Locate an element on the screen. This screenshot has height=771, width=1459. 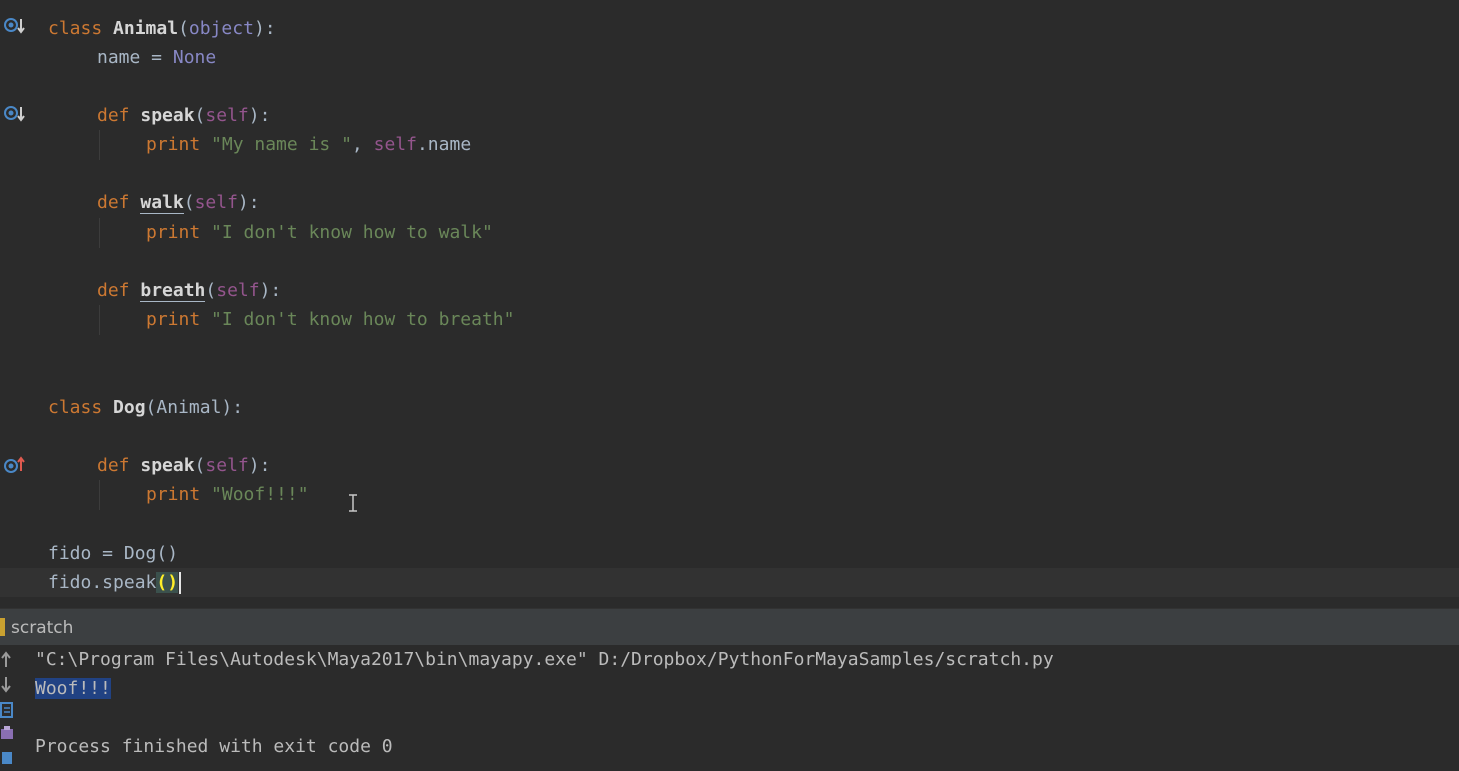
method-name: walk is located at coordinates (162, 203).